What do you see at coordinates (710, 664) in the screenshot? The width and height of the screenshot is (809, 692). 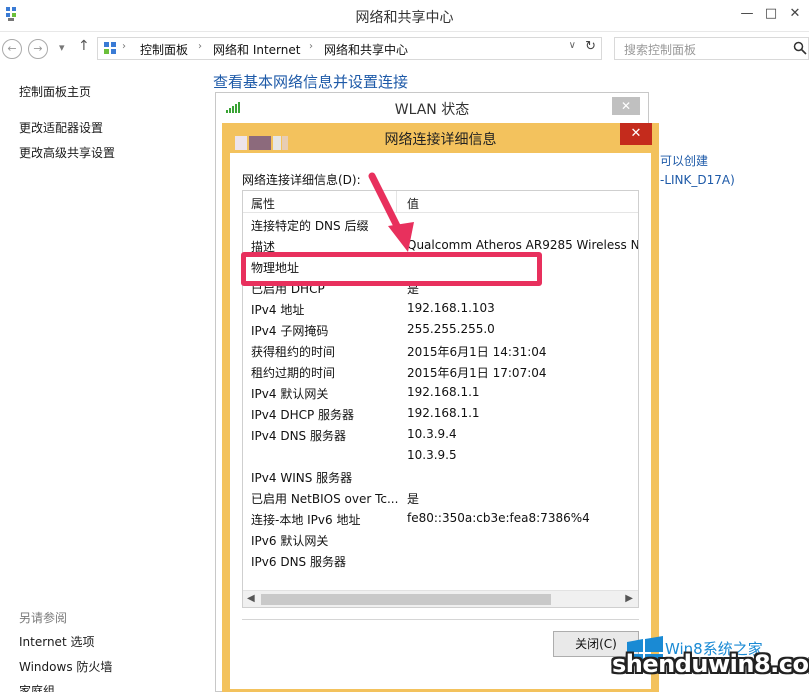 I see `watermark-domain: shenduwin8.com` at bounding box center [710, 664].